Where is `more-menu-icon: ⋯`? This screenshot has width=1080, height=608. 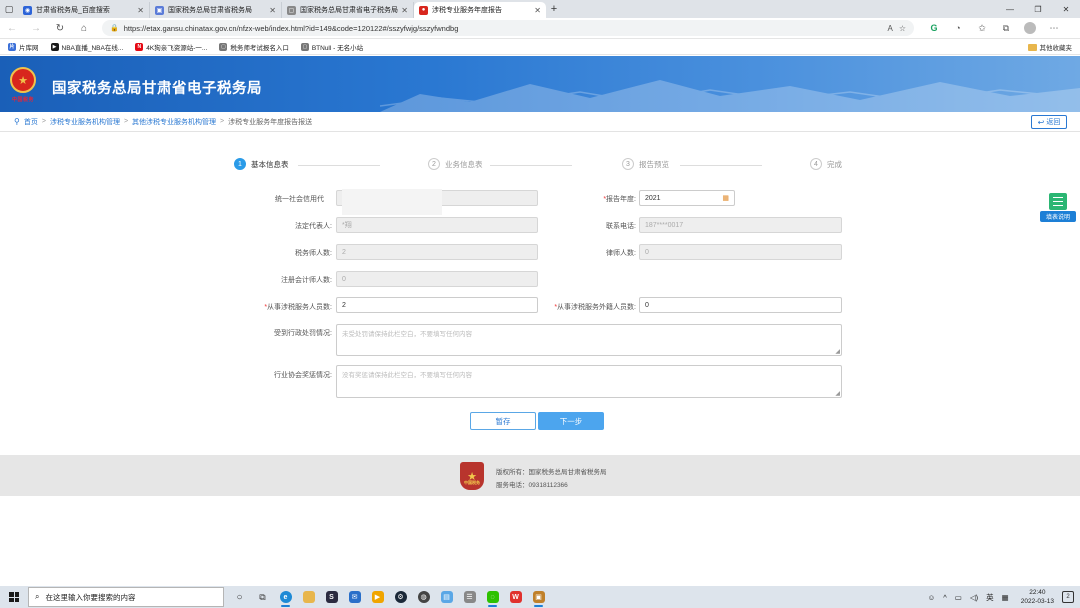 more-menu-icon: ⋯ is located at coordinates (1054, 28).